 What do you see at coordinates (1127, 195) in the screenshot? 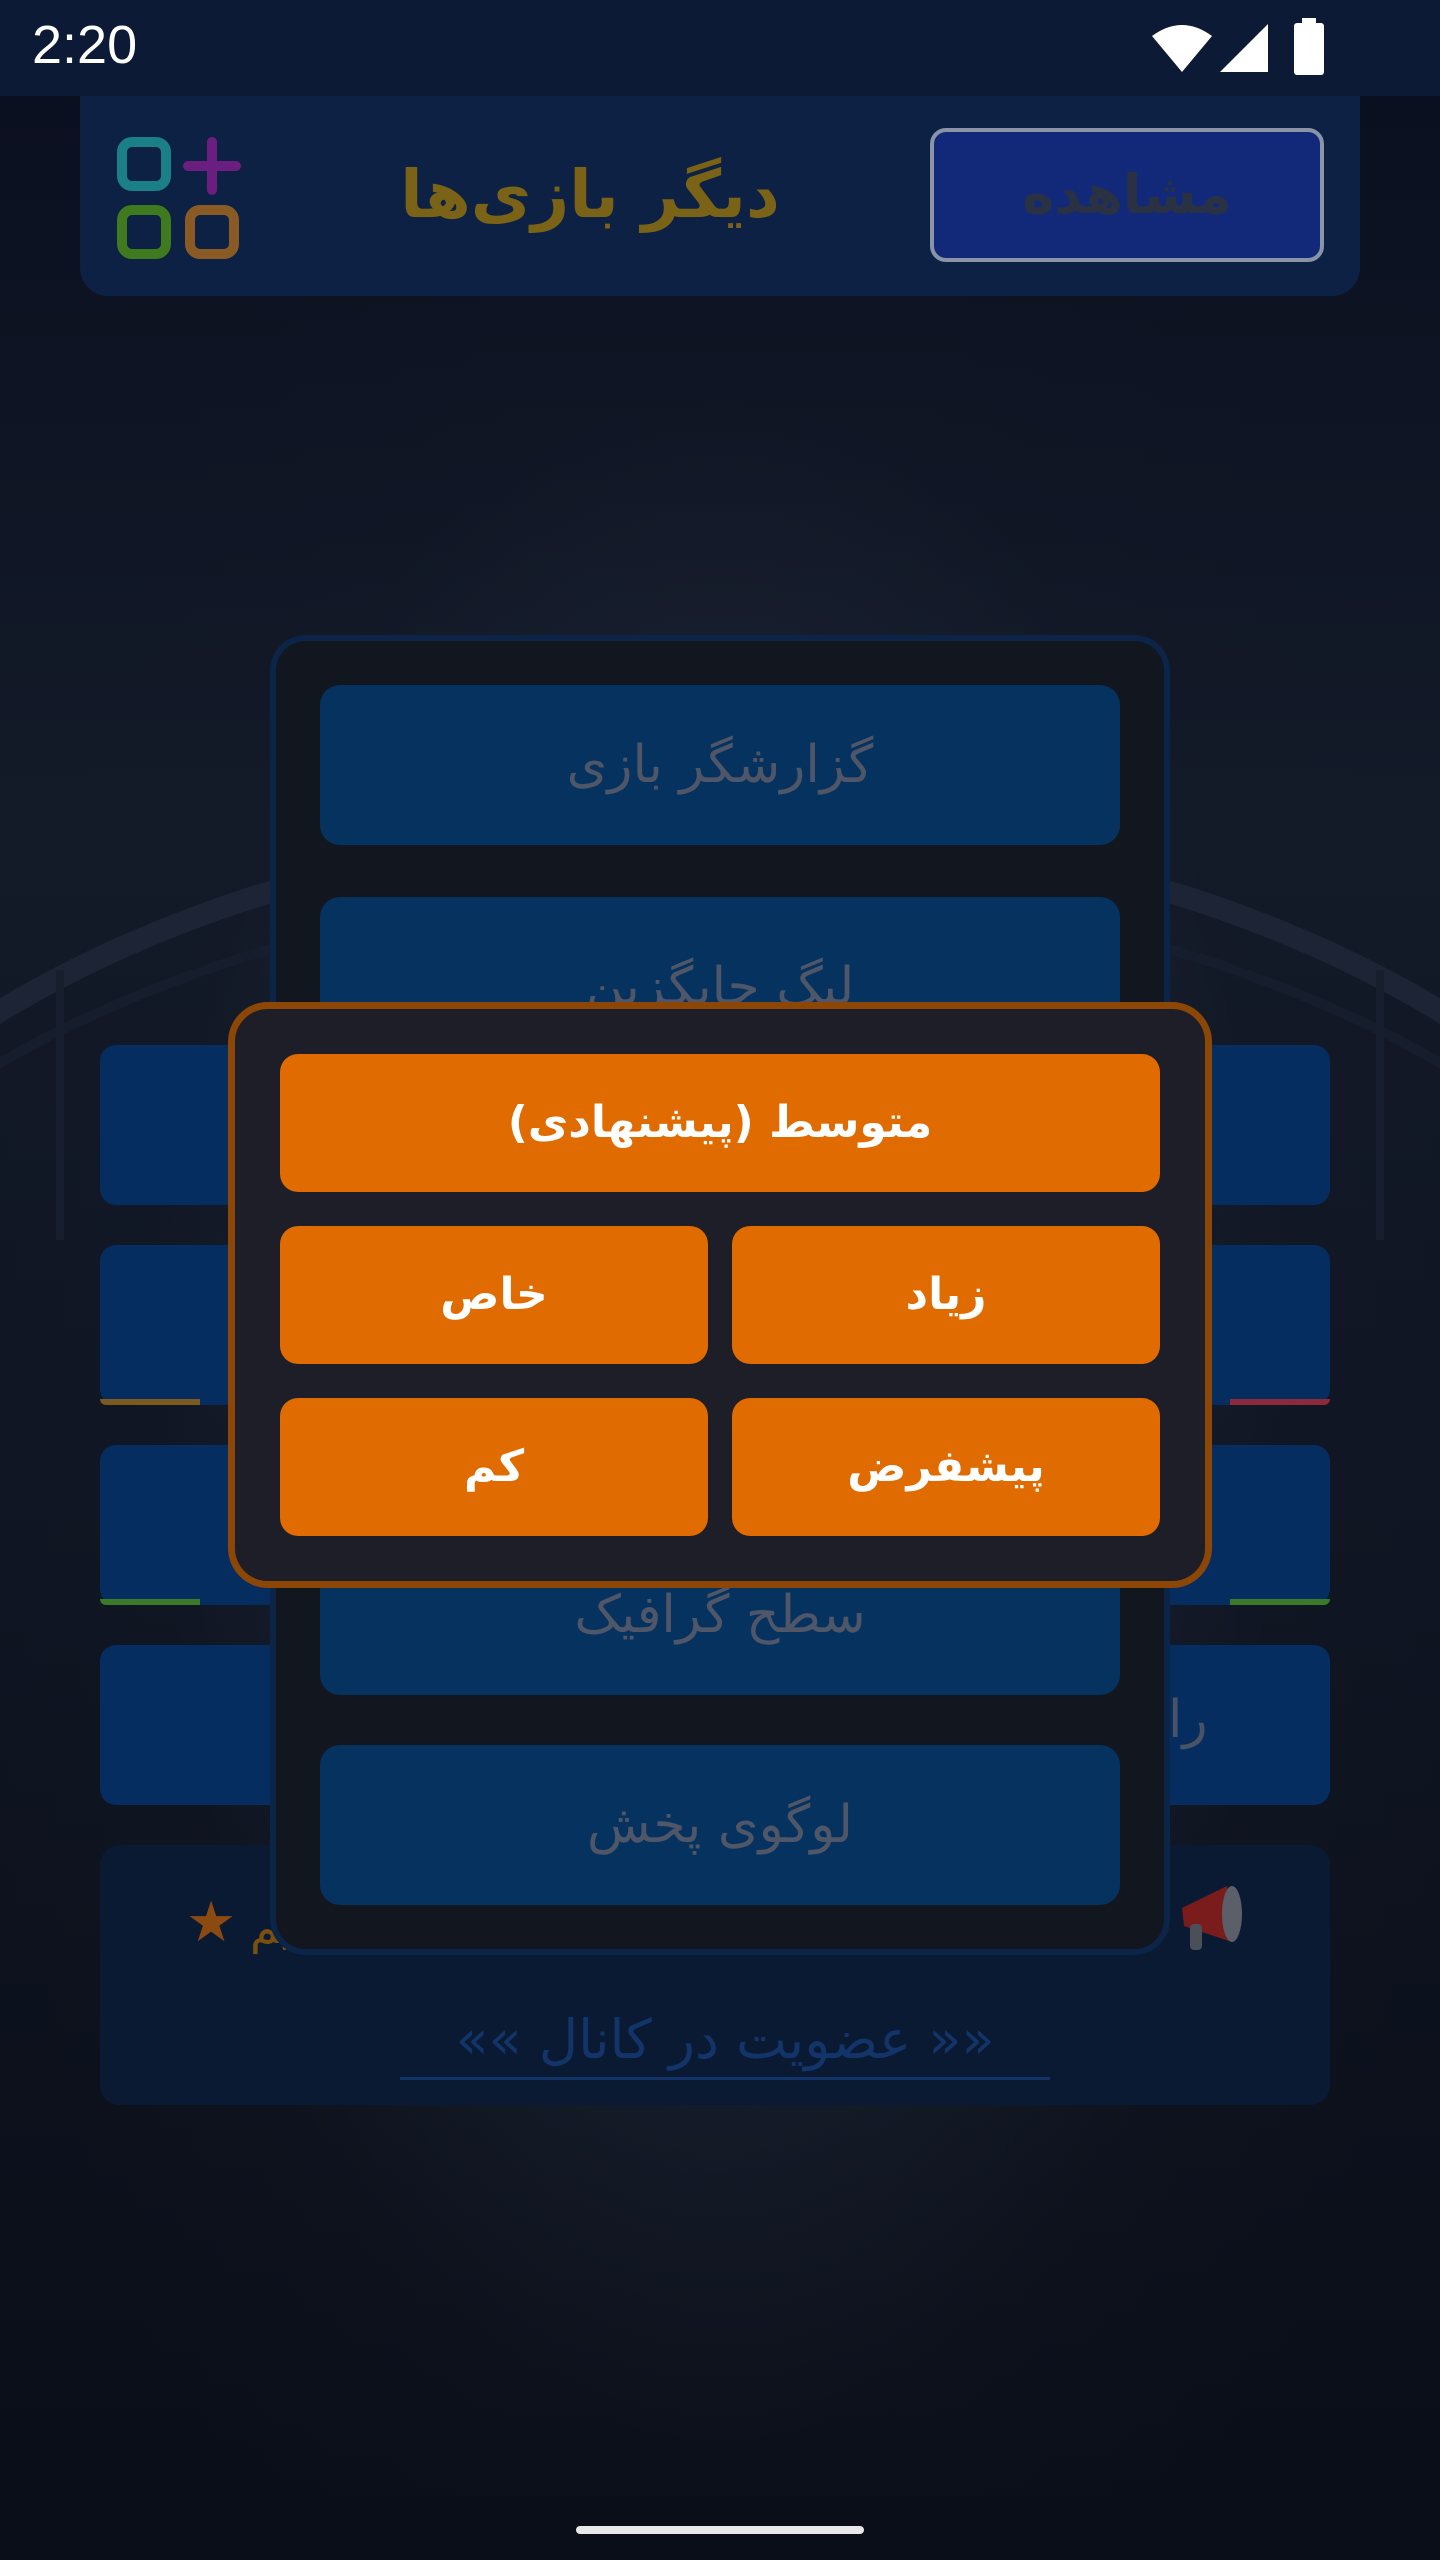
I see `view-button: مشاهده` at bounding box center [1127, 195].